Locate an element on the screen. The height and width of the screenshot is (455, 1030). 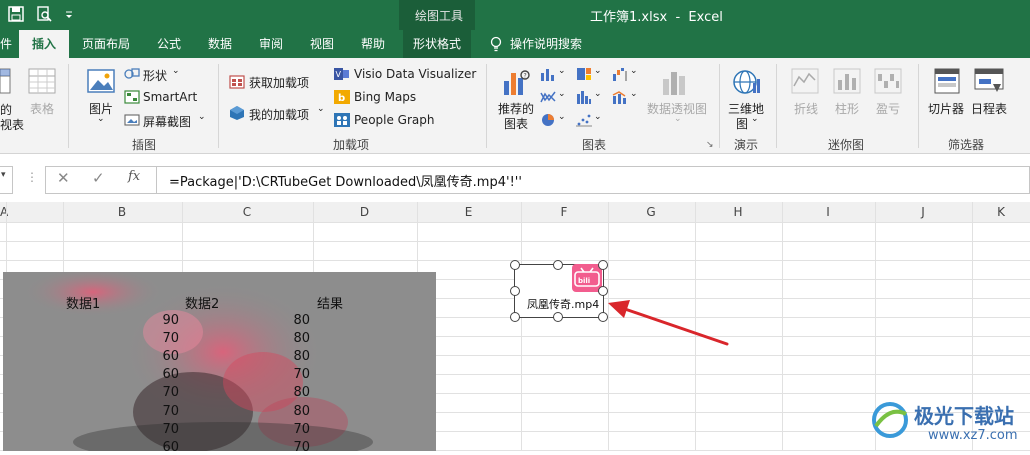
cancel-icon: ✕ is located at coordinates (63, 178).